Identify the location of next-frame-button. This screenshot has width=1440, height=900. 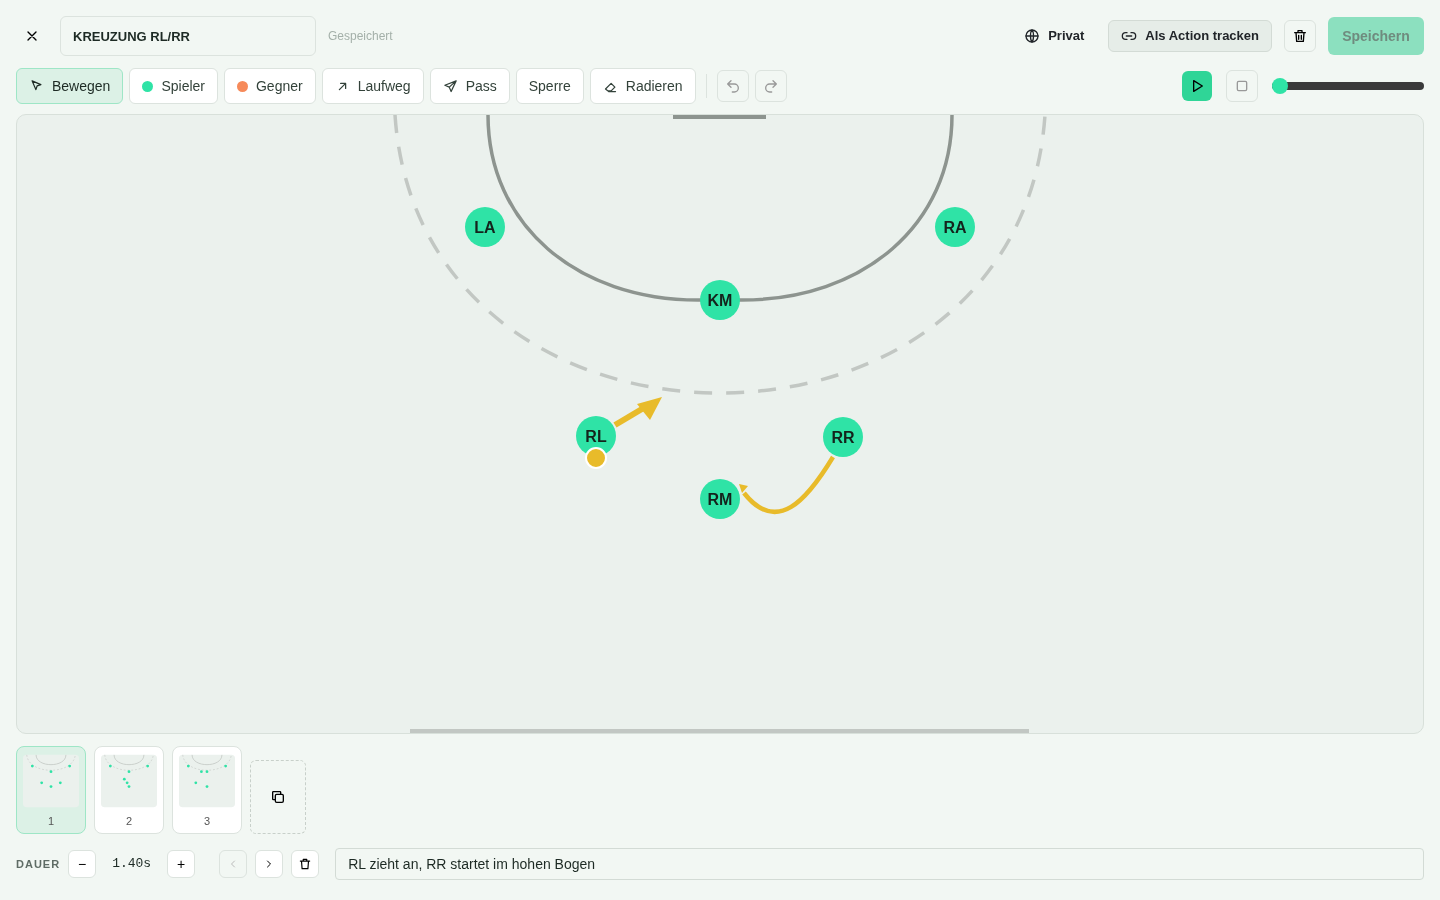
(269, 864).